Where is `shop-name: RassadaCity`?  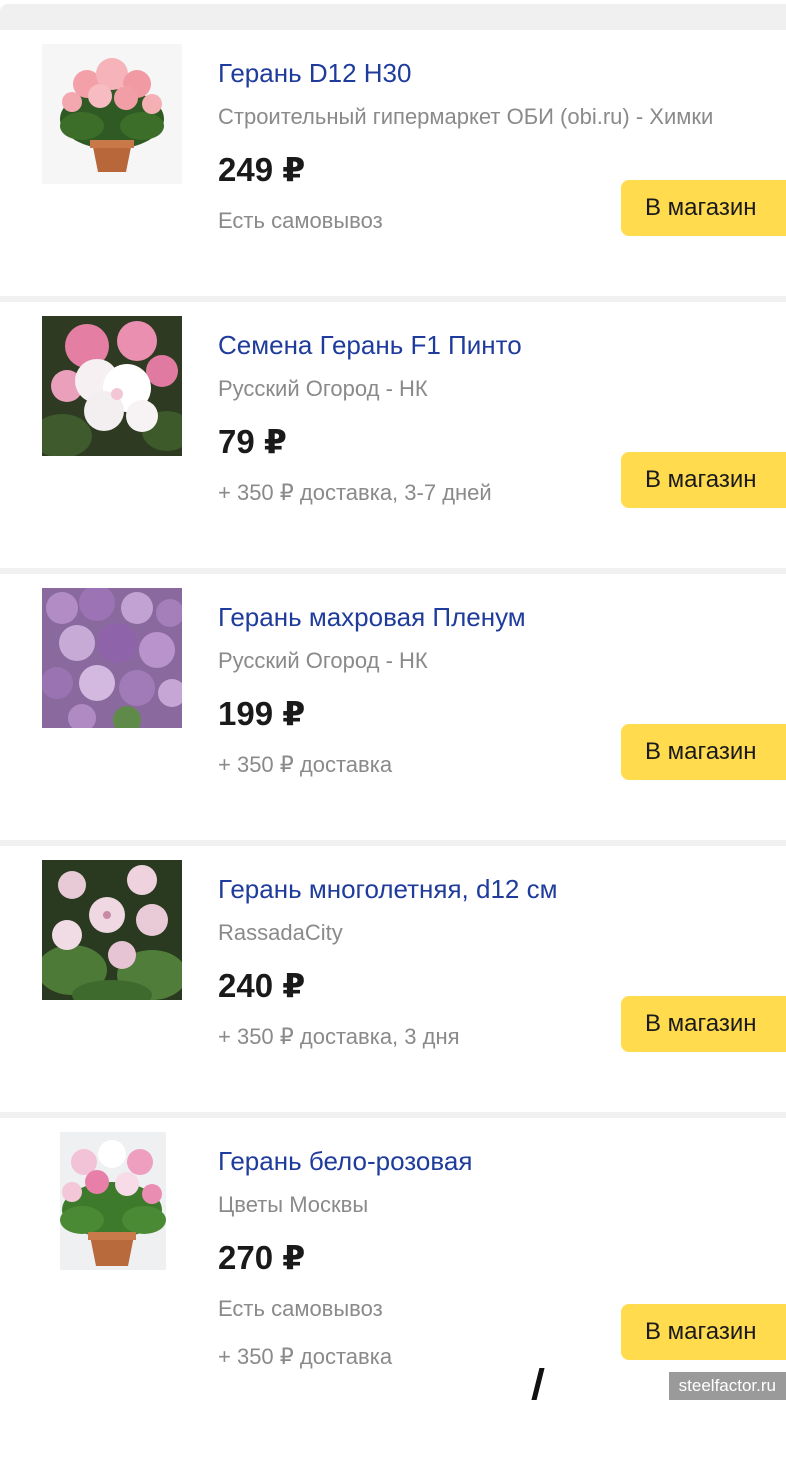 shop-name: RassadaCity is located at coordinates (280, 932).